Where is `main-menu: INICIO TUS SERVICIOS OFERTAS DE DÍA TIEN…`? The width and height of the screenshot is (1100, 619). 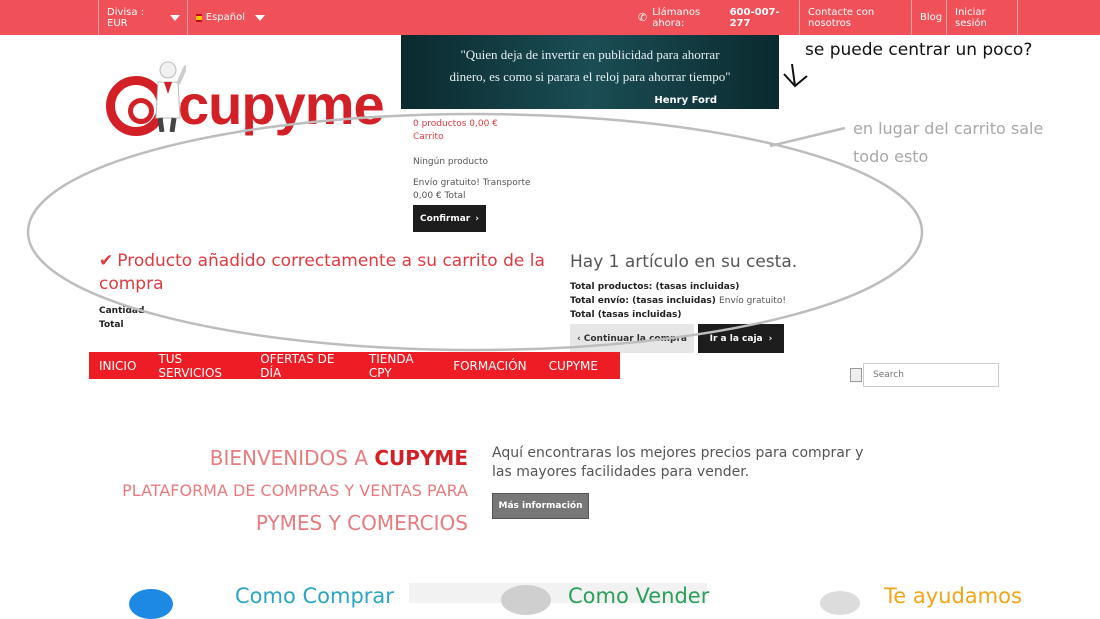
main-menu: INICIO TUS SERVICIOS OFERTAS DE DÍA TIEN… is located at coordinates (354, 366).